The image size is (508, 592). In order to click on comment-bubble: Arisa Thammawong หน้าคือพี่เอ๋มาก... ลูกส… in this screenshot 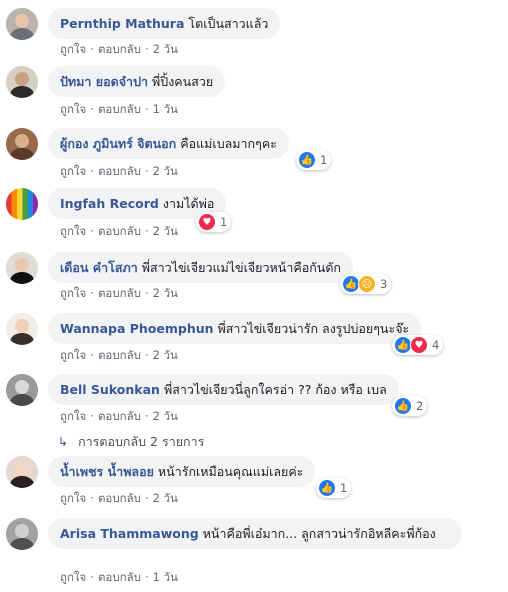, I will do `click(255, 533)`.